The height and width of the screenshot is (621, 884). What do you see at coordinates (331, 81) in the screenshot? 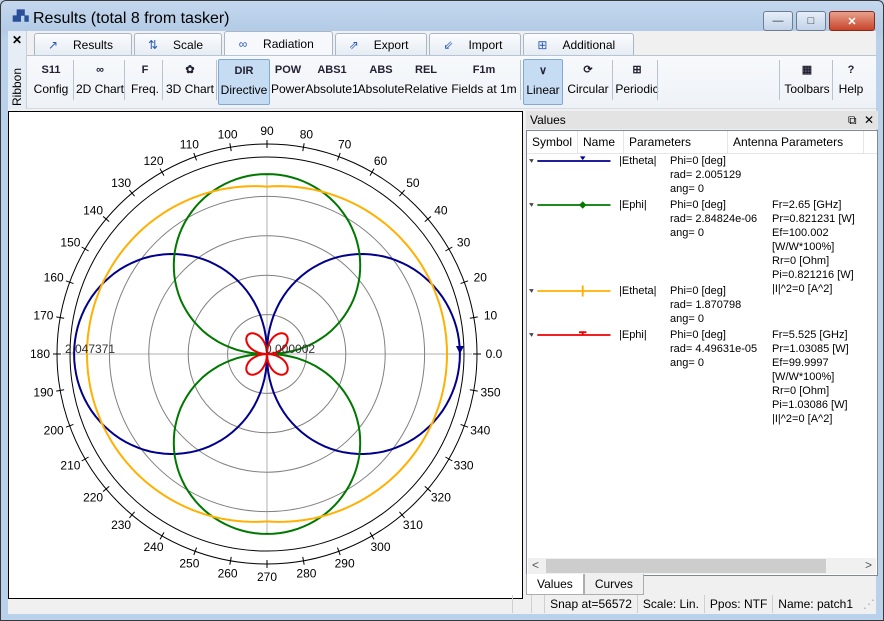
I see `absolute1-button: ABS1 Absolute1` at bounding box center [331, 81].